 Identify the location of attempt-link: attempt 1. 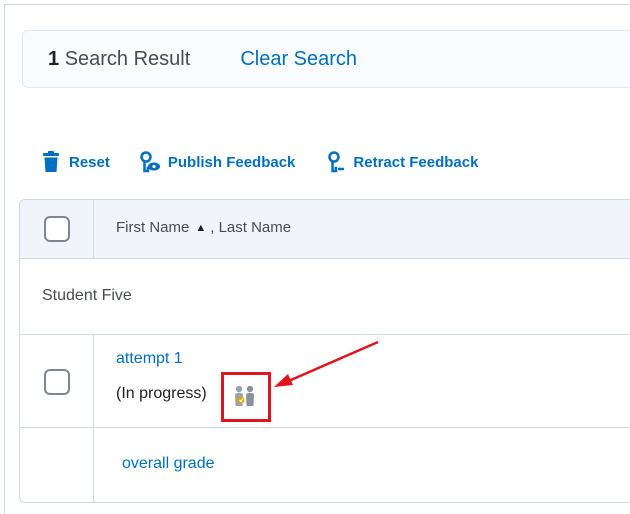
(149, 359).